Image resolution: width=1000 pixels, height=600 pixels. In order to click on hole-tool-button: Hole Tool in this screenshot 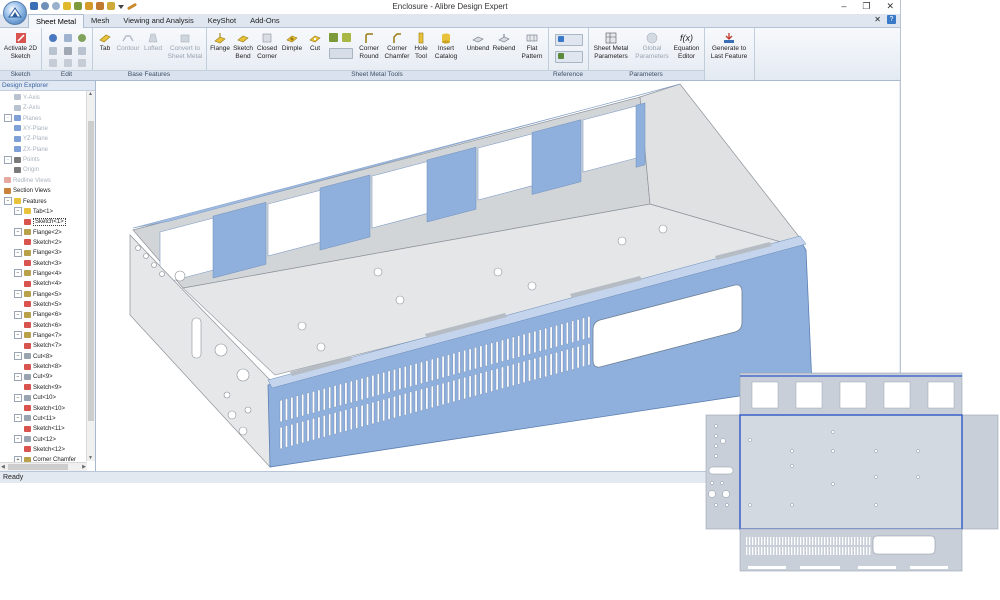, I will do `click(421, 46)`.